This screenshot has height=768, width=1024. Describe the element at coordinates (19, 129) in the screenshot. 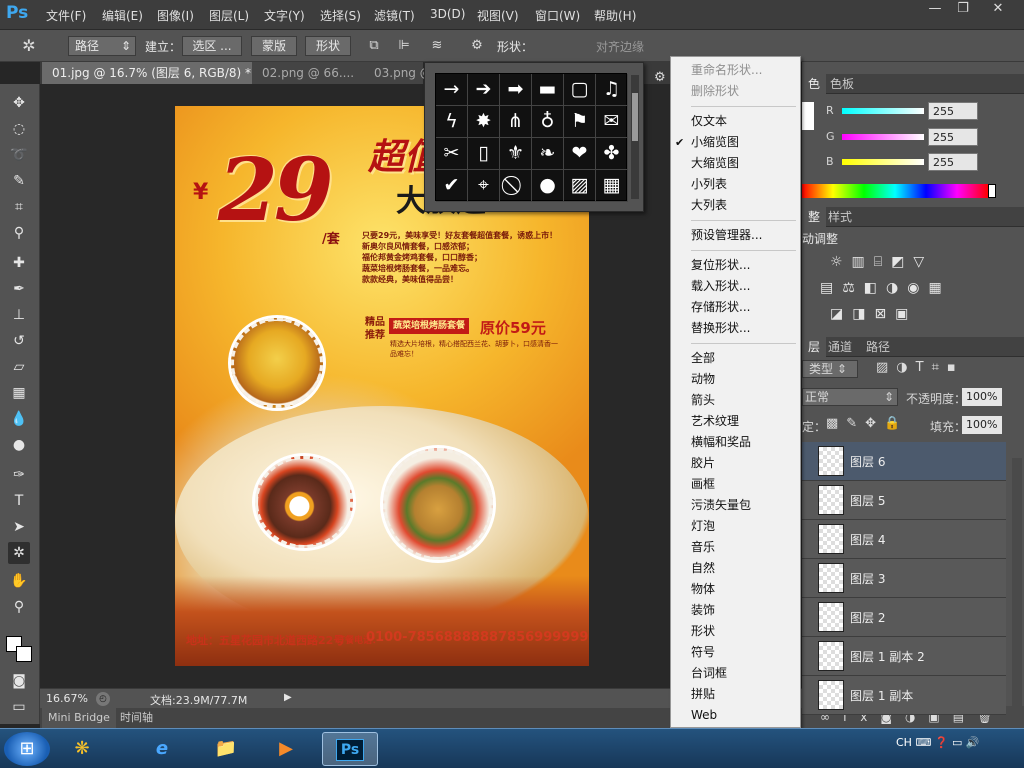

I see `marquee-tool-icon: ◌` at that location.